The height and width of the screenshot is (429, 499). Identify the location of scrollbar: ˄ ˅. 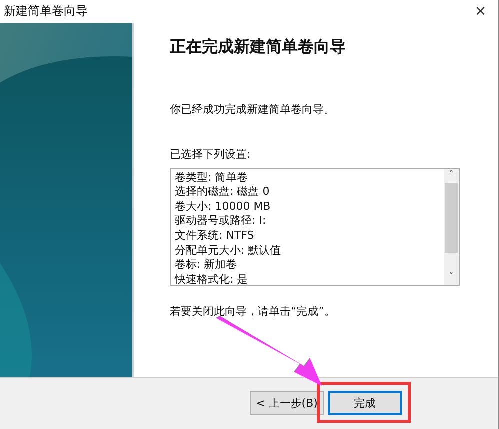
(451, 226).